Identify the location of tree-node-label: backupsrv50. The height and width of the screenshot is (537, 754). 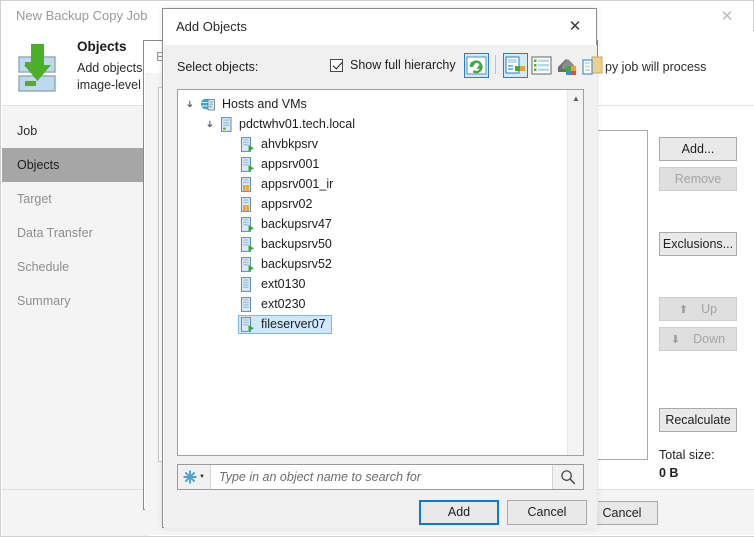
(296, 244).